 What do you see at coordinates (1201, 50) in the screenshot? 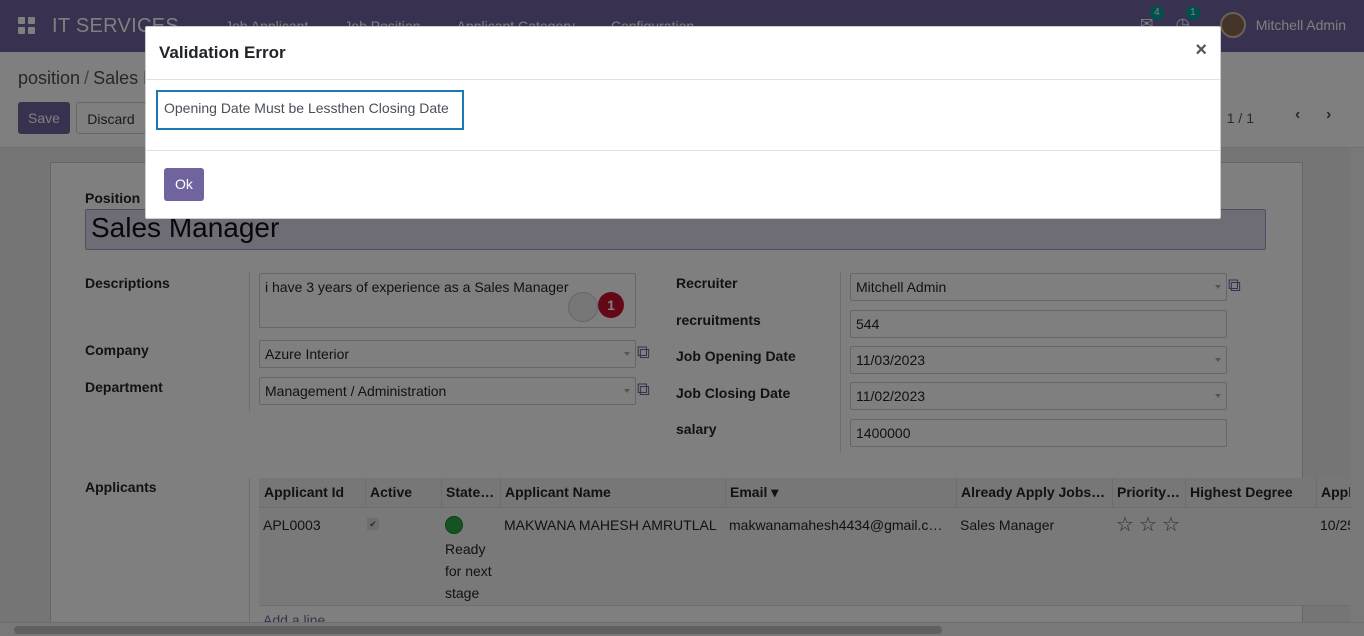
I see `close-icon: ×` at bounding box center [1201, 50].